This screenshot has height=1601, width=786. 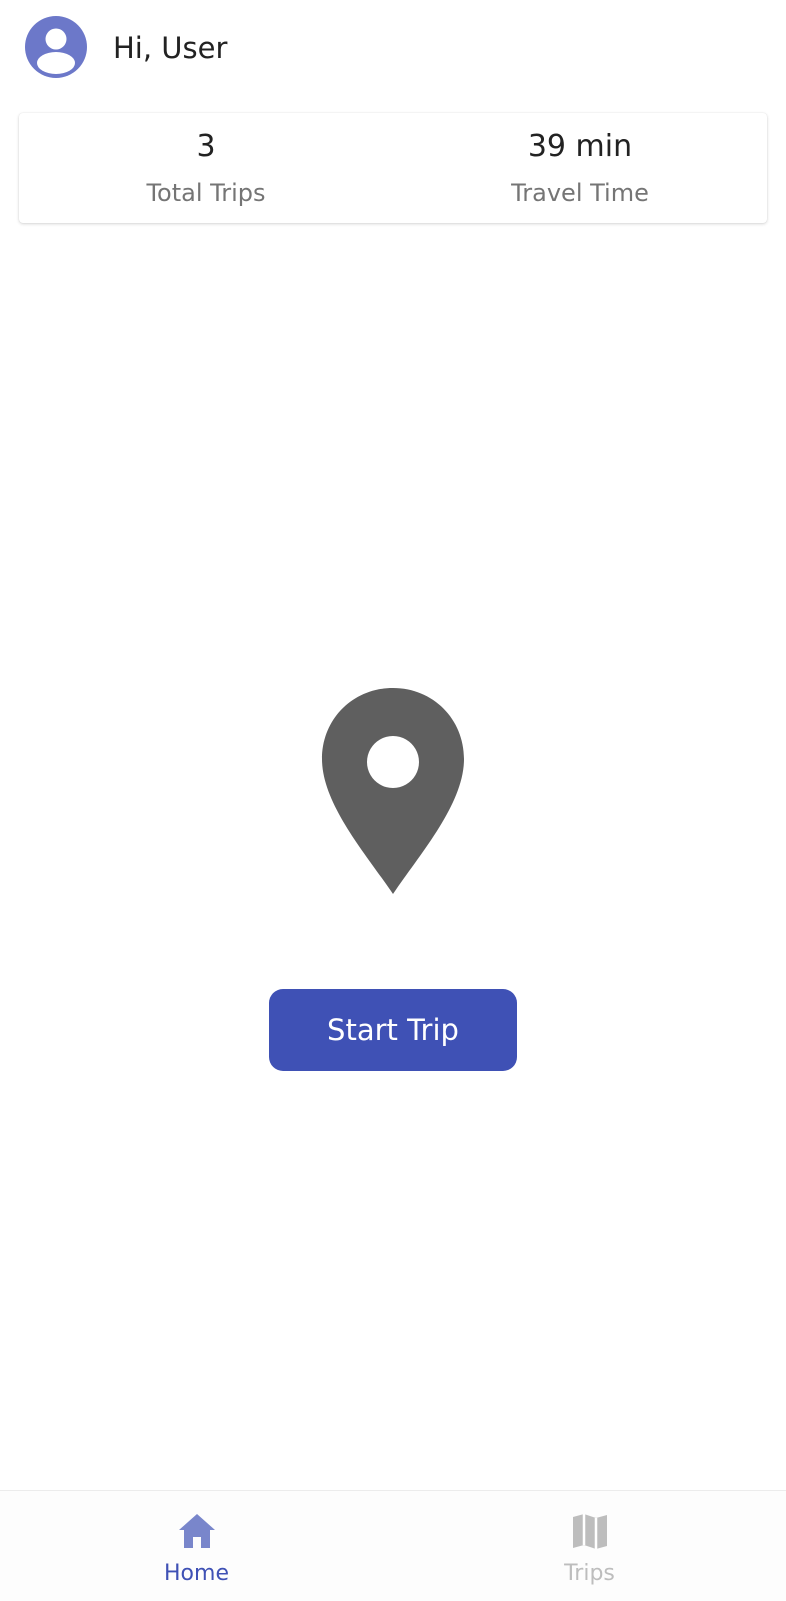 I want to click on bottom-navigation: Home Trips, so click(x=393, y=1545).